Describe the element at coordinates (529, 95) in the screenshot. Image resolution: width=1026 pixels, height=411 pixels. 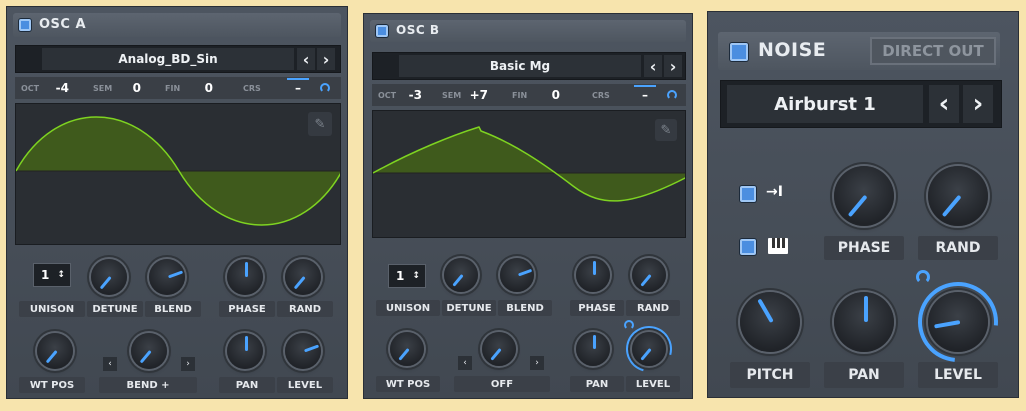
I see `osc-b-param-row: OCT -3 SEM +7 FIN 0 CRS –` at that location.